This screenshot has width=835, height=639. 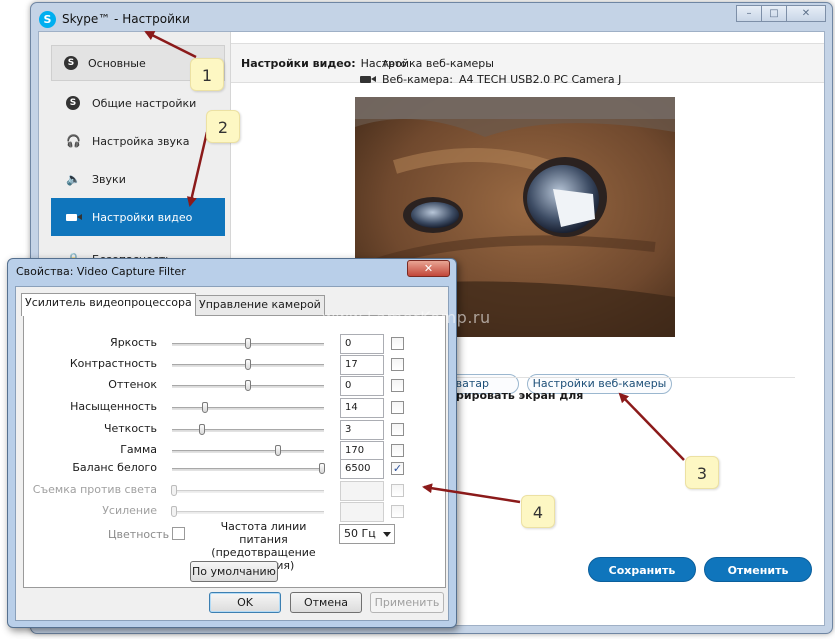 I want to click on window-titlebar: S Skype™ - Настройки, so click(x=114, y=19).